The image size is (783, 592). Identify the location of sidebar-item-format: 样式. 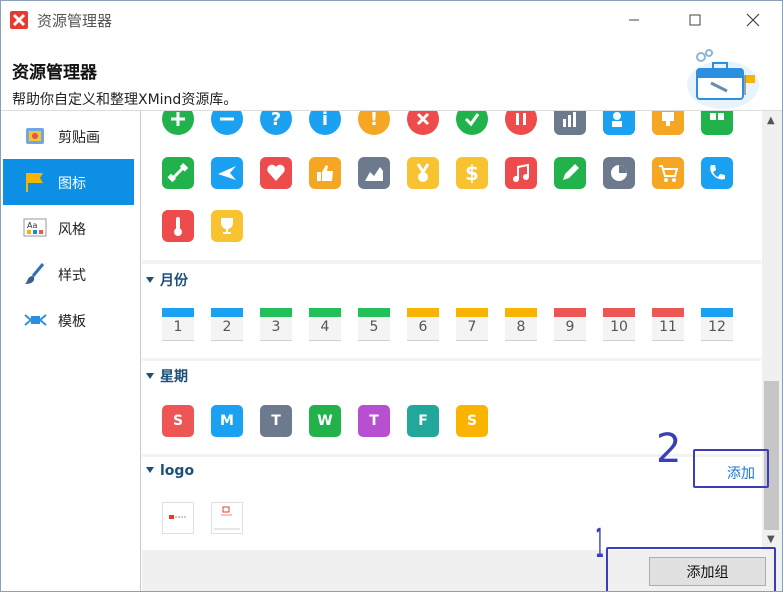
(68, 274).